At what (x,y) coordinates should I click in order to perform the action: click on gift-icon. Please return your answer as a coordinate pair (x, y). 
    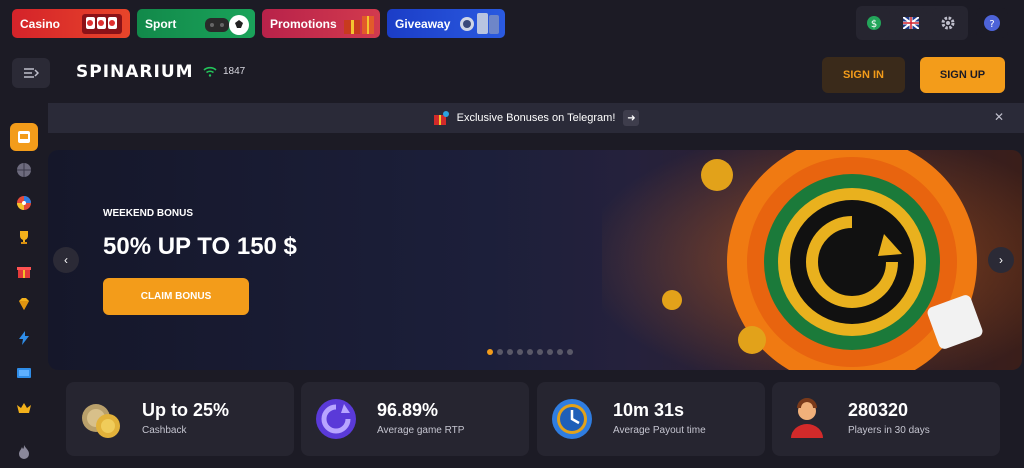
    Looking at the image, I should click on (24, 272).